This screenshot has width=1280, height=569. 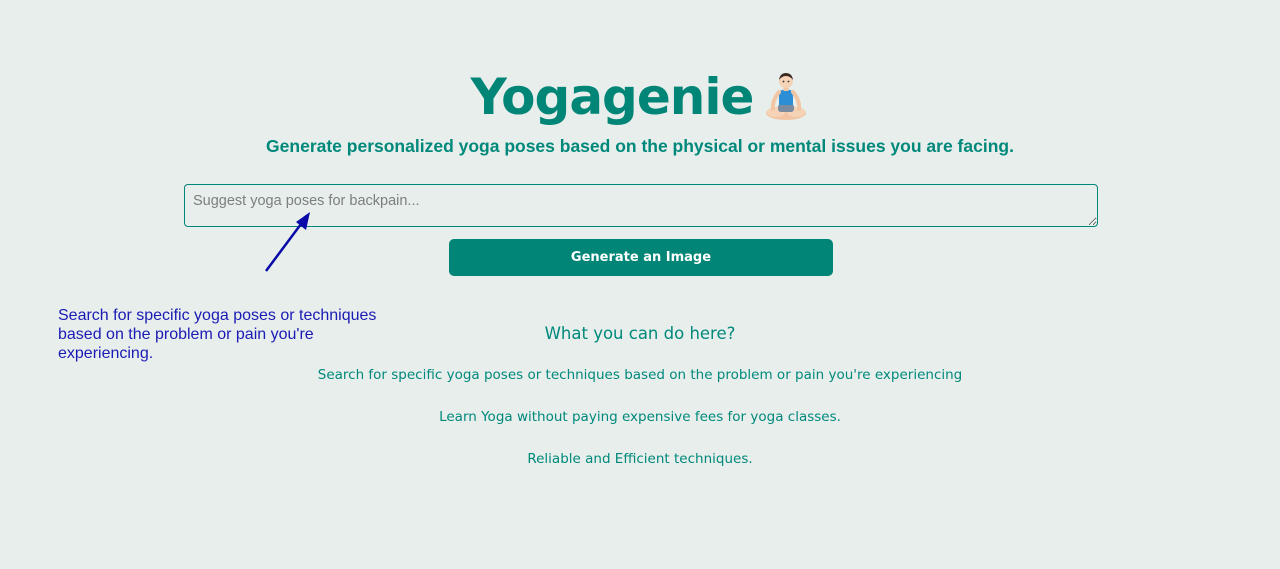 I want to click on generate-image-button: Generate an Image, so click(x=641, y=257).